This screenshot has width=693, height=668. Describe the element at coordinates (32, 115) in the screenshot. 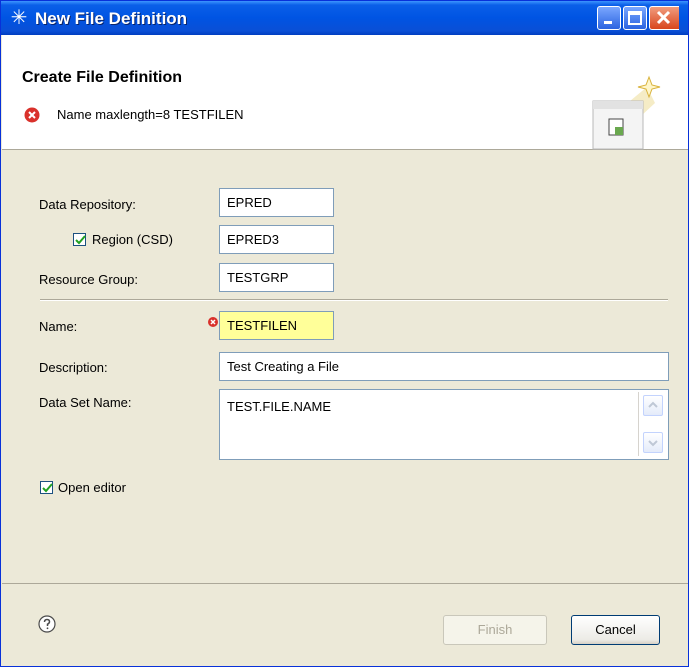

I see `error-icon` at that location.